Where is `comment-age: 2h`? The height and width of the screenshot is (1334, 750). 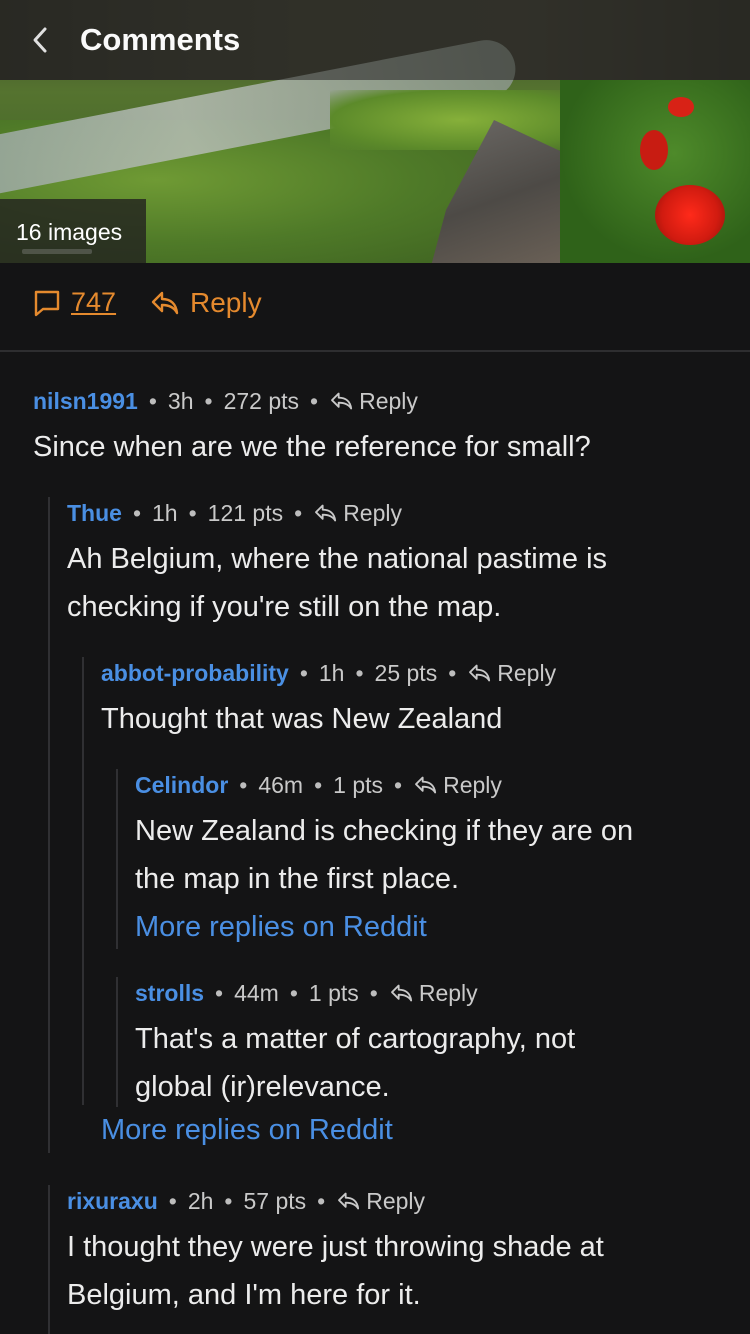 comment-age: 2h is located at coordinates (200, 1200).